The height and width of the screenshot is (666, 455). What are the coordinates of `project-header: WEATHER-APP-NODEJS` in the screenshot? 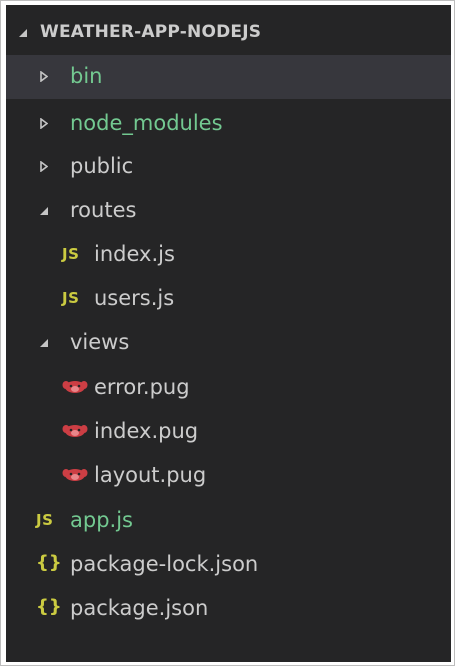 It's located at (228, 33).